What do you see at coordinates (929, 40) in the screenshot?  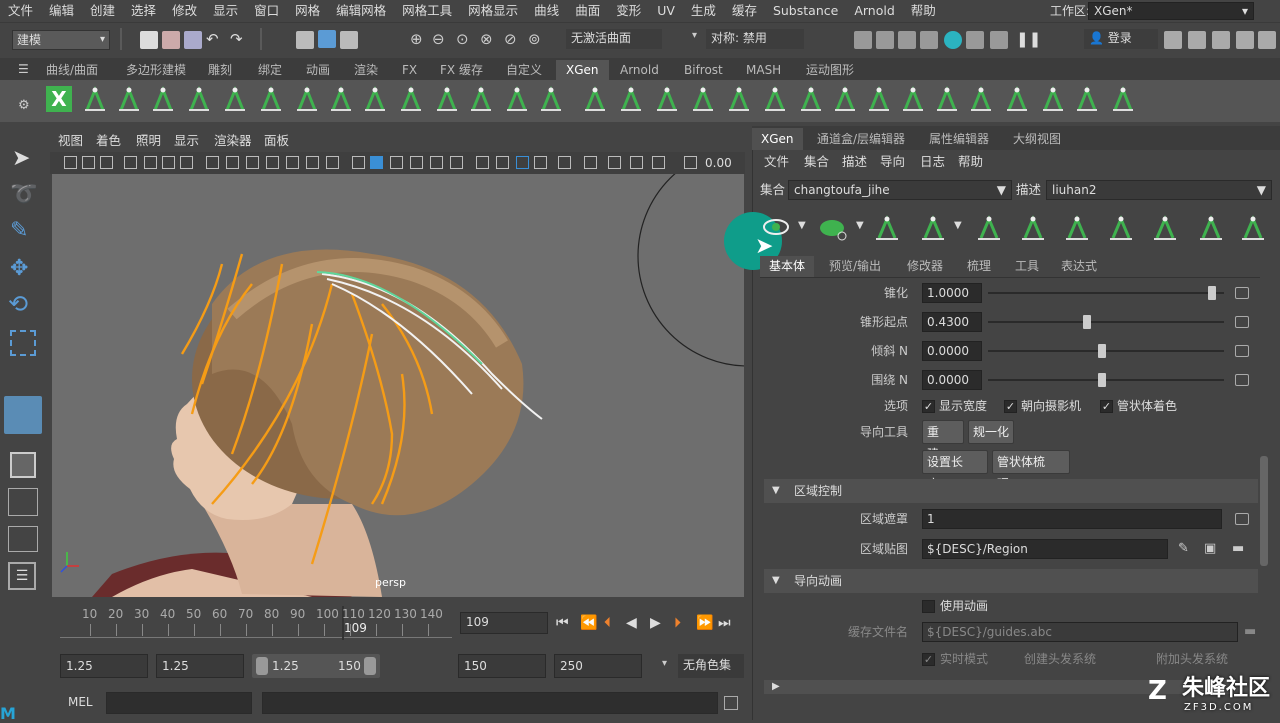 I see `hypershade-icon` at bounding box center [929, 40].